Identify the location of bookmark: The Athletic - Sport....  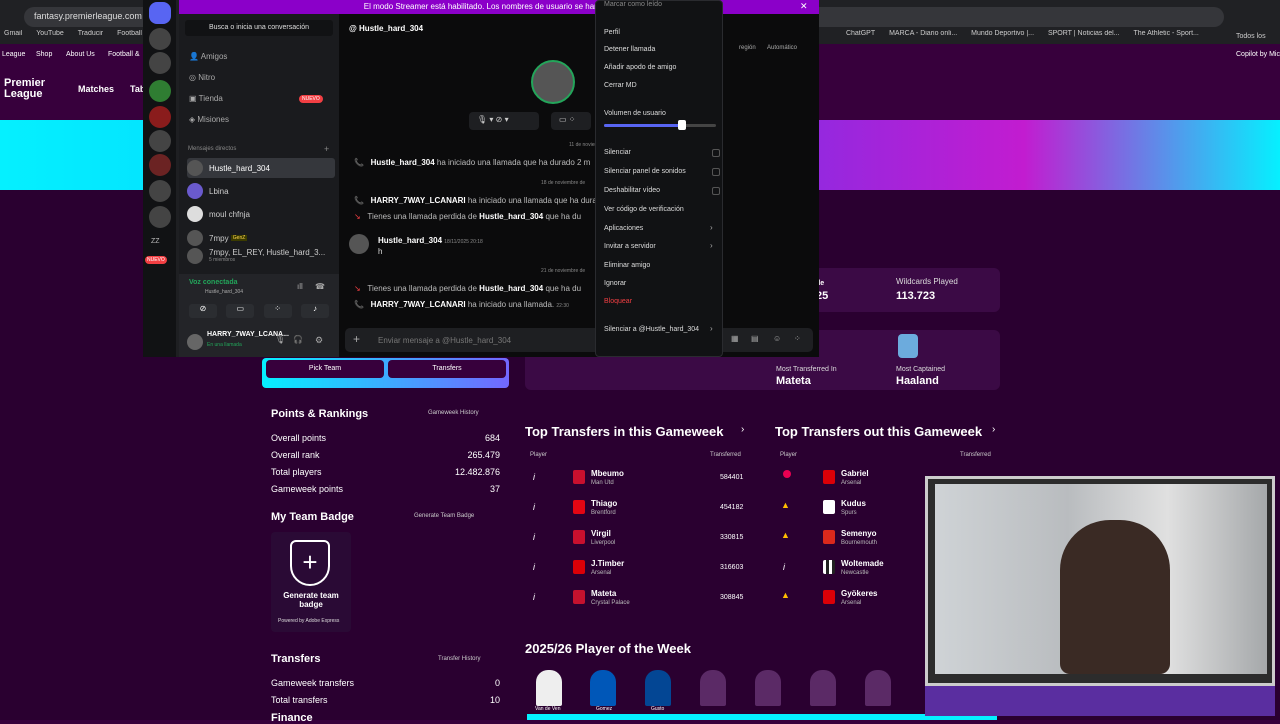
(1166, 33).